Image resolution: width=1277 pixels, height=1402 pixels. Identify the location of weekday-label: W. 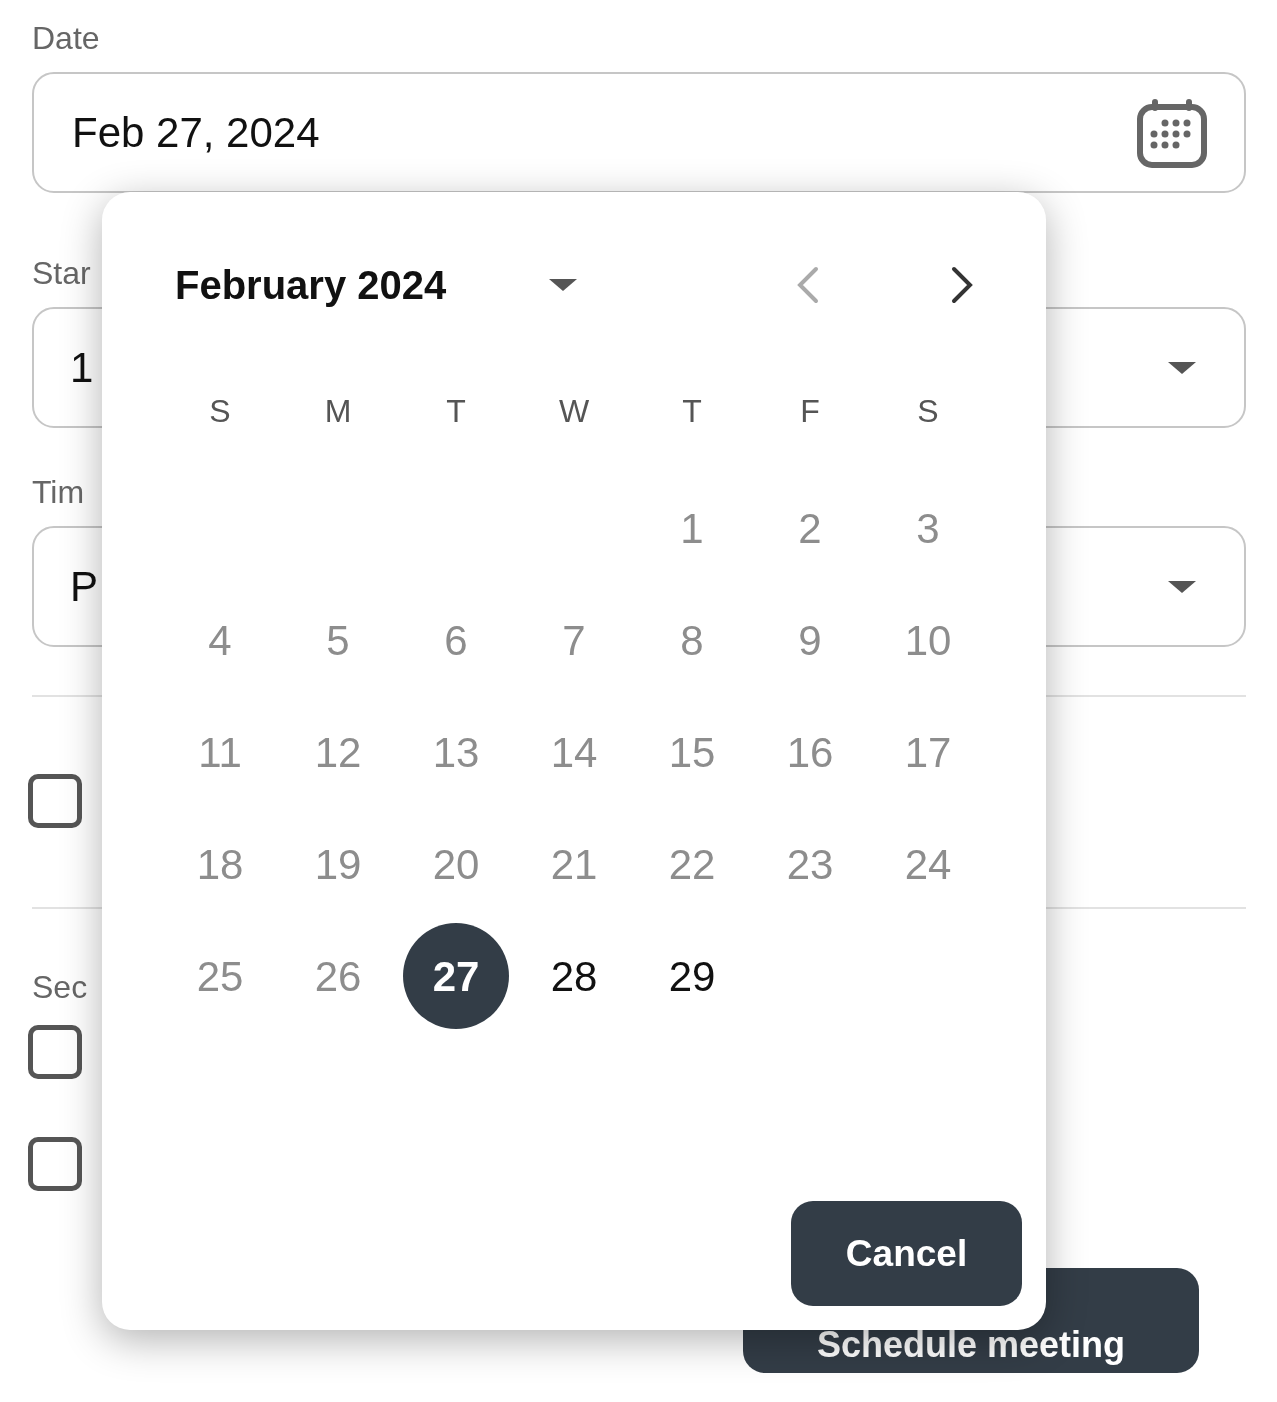
(574, 411).